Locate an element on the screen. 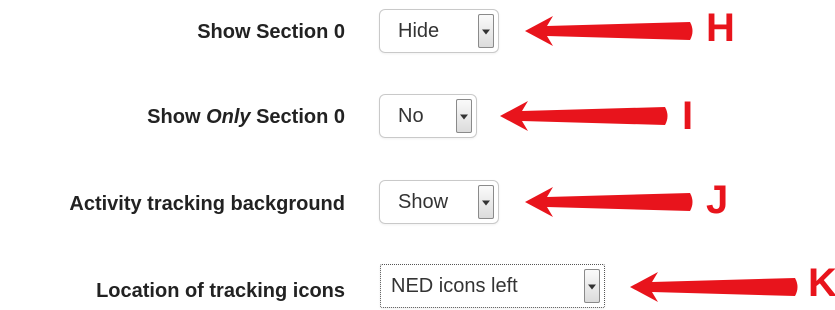  annotation-letter-i: I is located at coordinates (688, 116).